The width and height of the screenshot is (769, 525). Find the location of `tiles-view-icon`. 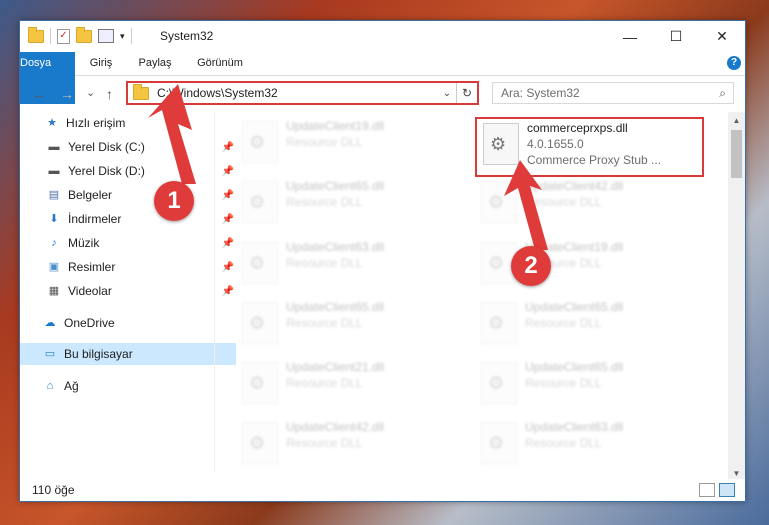

tiles-view-icon is located at coordinates (727, 490).